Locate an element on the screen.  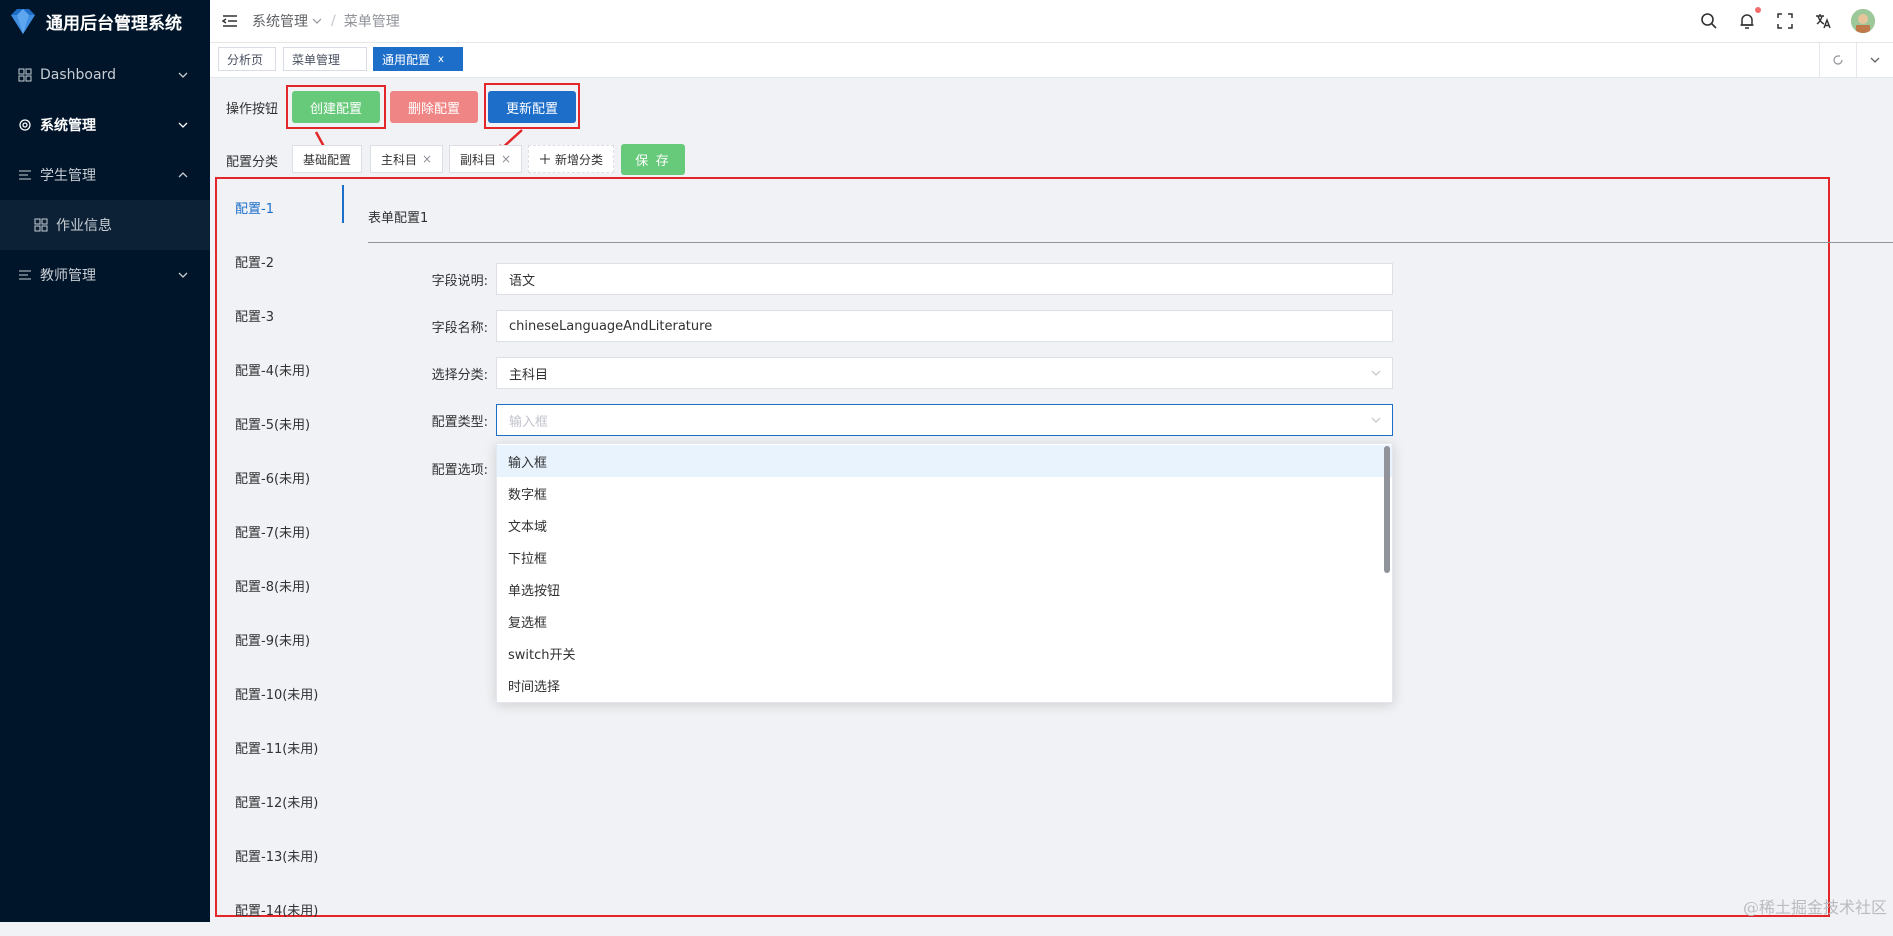
category-tag-label: 基础配置 is located at coordinates (327, 159).